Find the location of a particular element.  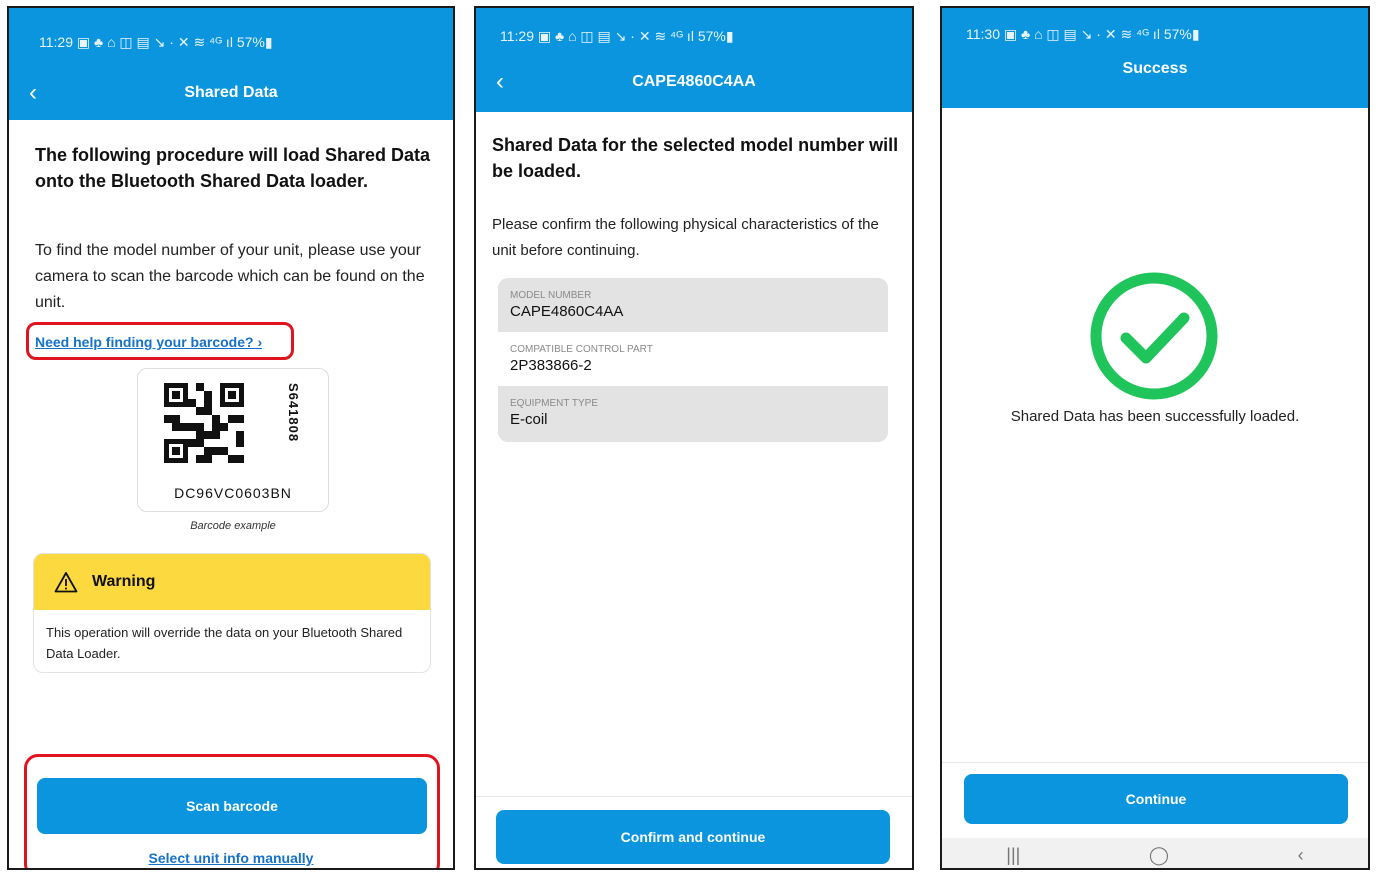

page-title: Shared Data is located at coordinates (231, 92).